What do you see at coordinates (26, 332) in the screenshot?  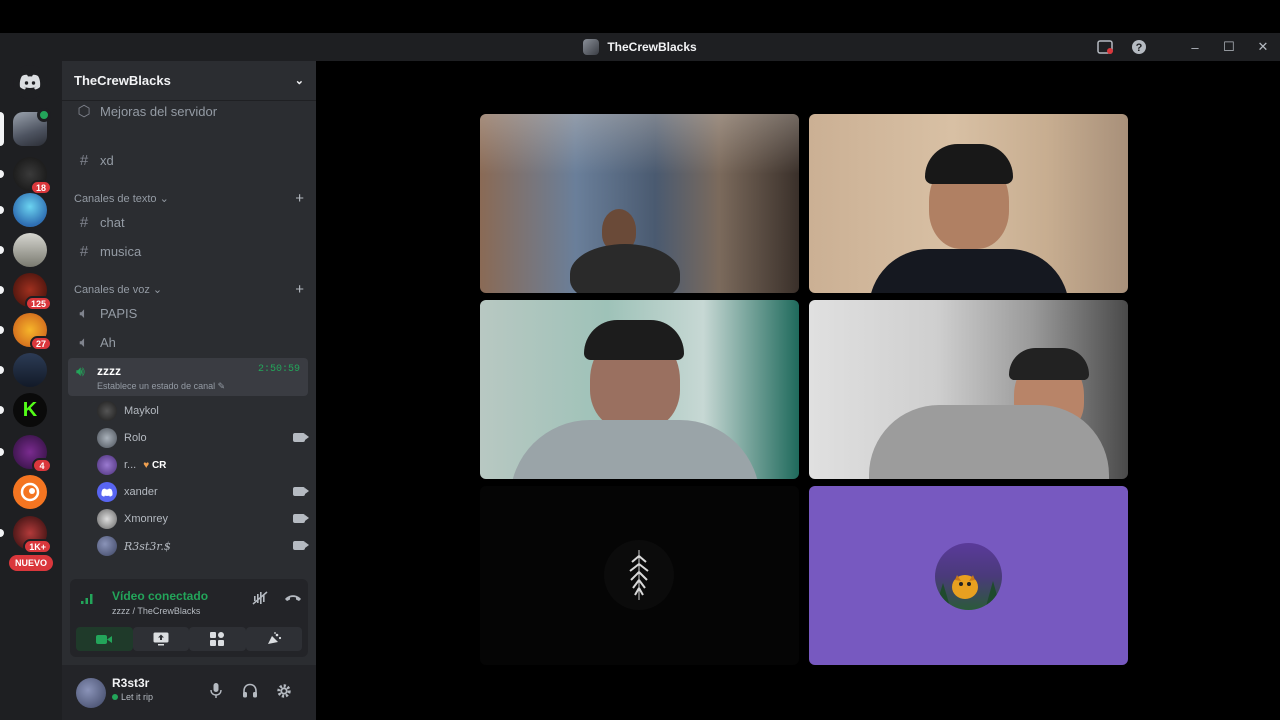 I see `server-icon-6: 27` at bounding box center [26, 332].